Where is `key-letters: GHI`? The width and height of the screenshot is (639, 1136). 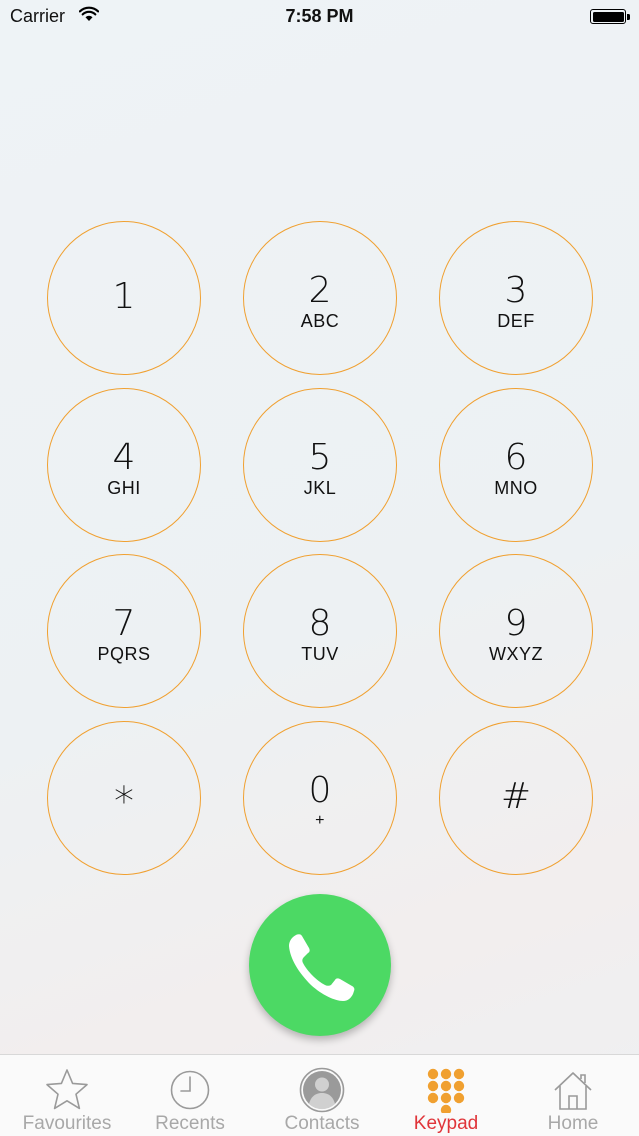
key-letters: GHI is located at coordinates (124, 488).